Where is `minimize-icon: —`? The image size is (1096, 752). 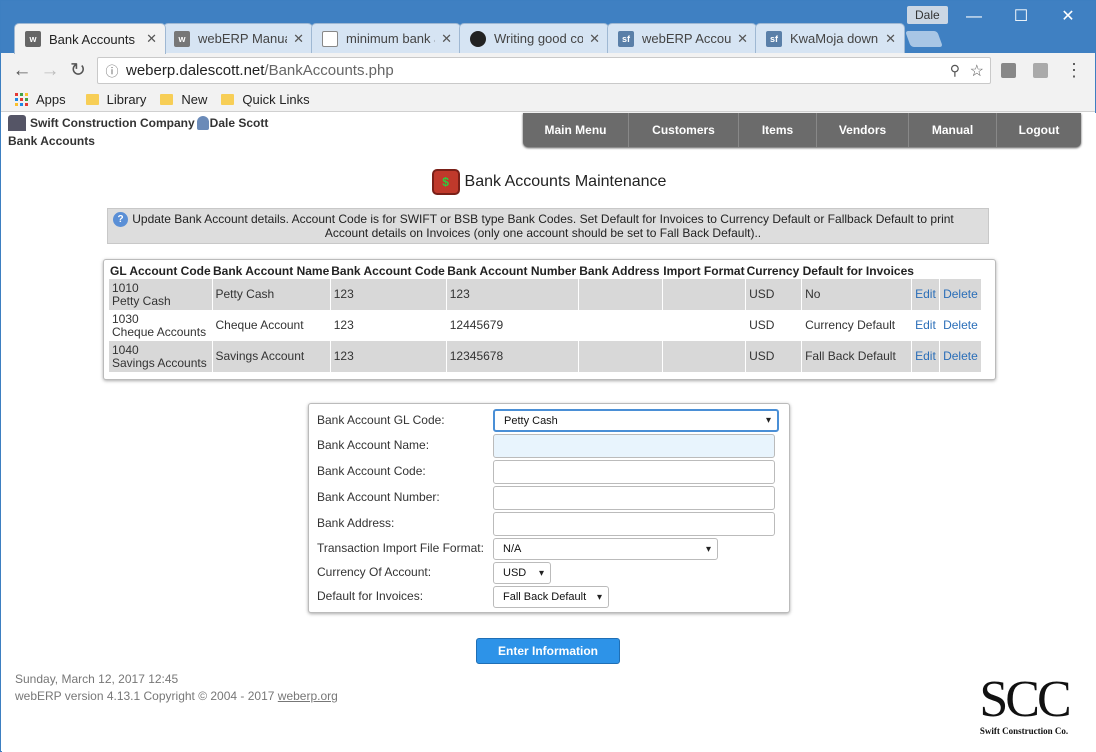 minimize-icon: — is located at coordinates (974, 17).